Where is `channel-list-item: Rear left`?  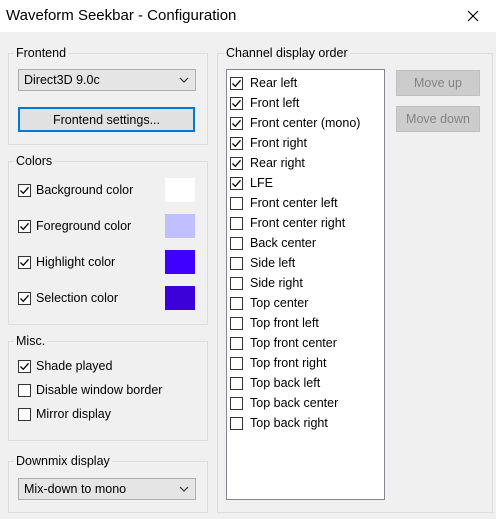 channel-list-item: Rear left is located at coordinates (304, 84).